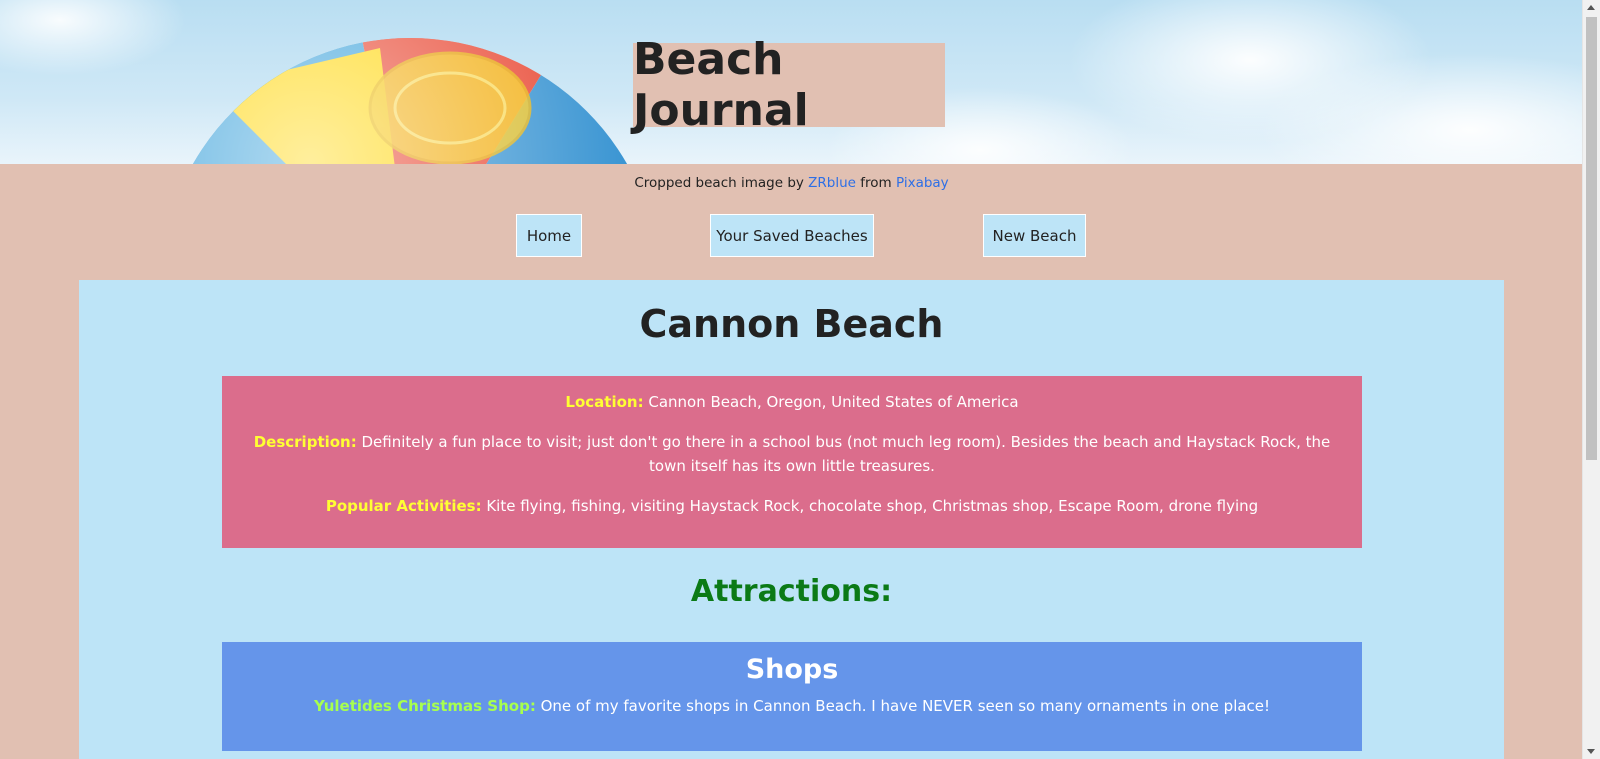 Image resolution: width=1600 pixels, height=759 pixels. What do you see at coordinates (875, 183) in the screenshot?
I see `credit-middle: from` at bounding box center [875, 183].